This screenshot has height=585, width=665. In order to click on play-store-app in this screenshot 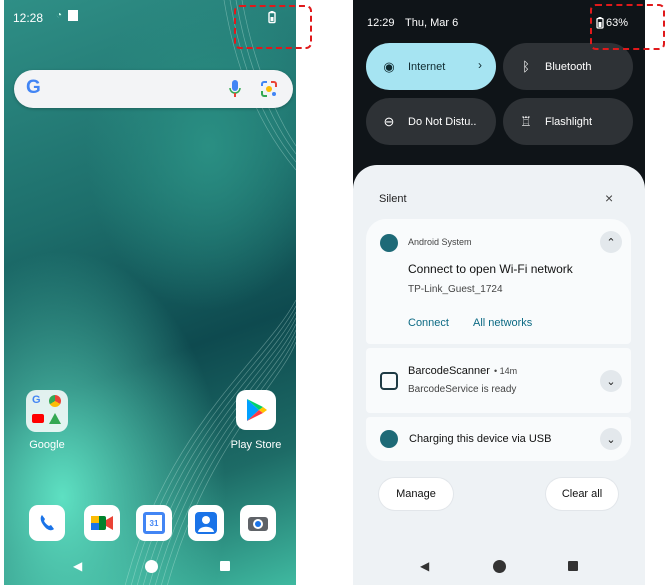, I will do `click(256, 410)`.